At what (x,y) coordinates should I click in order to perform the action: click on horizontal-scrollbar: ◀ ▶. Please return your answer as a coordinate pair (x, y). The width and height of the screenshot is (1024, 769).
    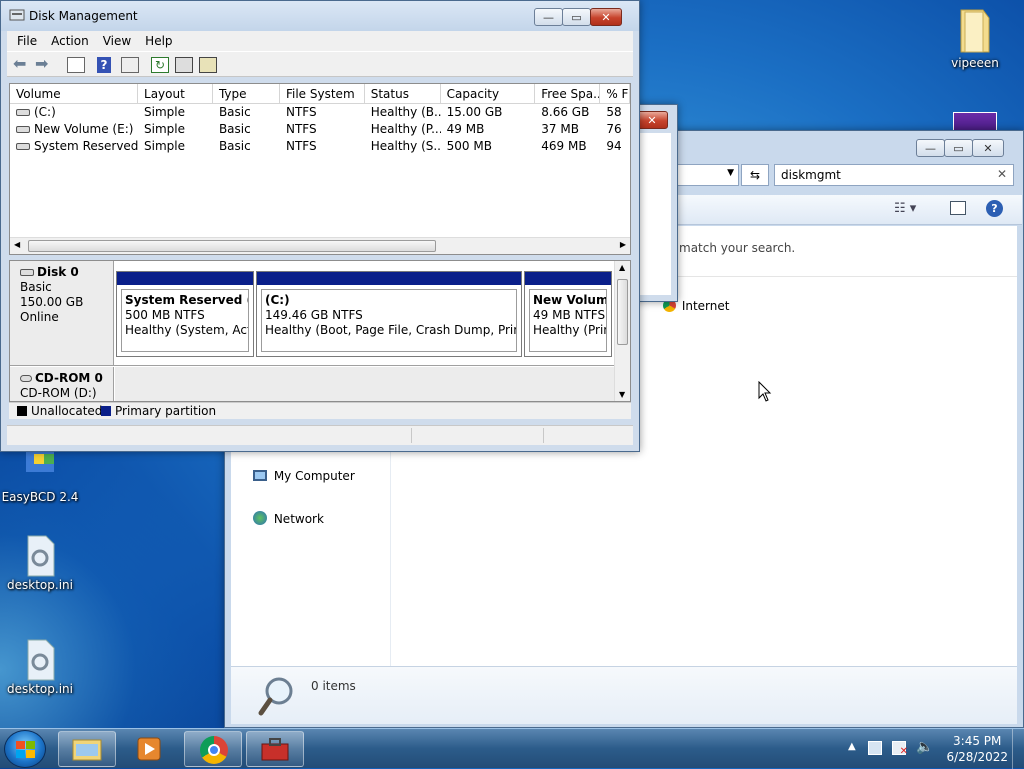
    Looking at the image, I should click on (320, 245).